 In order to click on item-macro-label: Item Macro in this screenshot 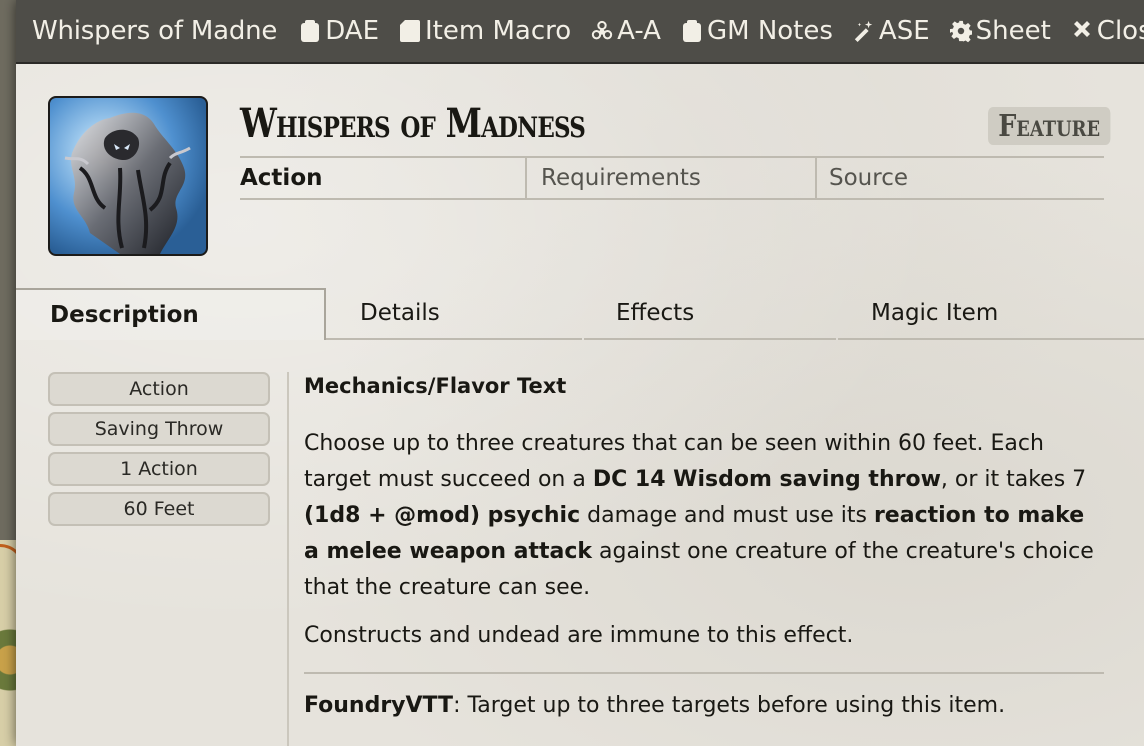, I will do `click(498, 31)`.